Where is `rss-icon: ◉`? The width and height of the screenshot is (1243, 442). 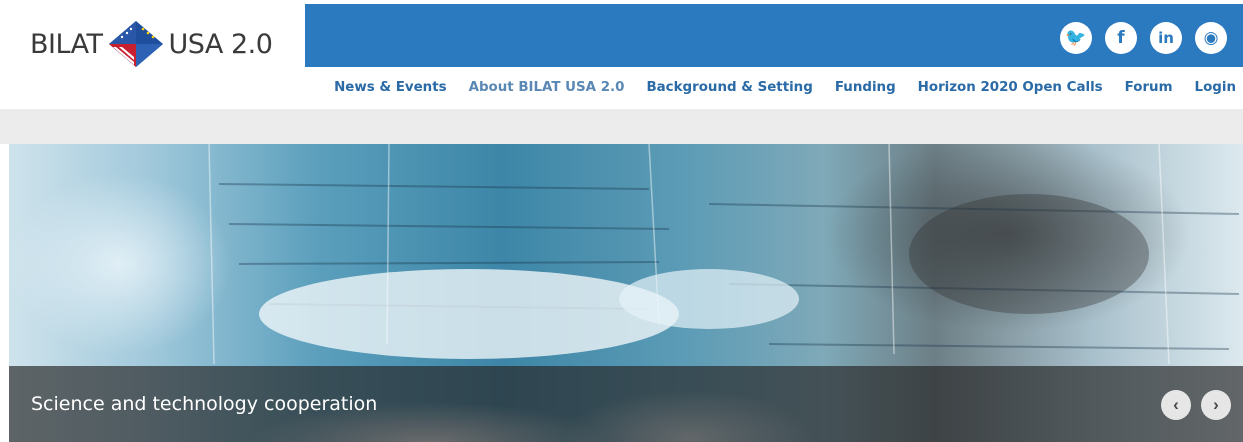 rss-icon: ◉ is located at coordinates (1211, 38).